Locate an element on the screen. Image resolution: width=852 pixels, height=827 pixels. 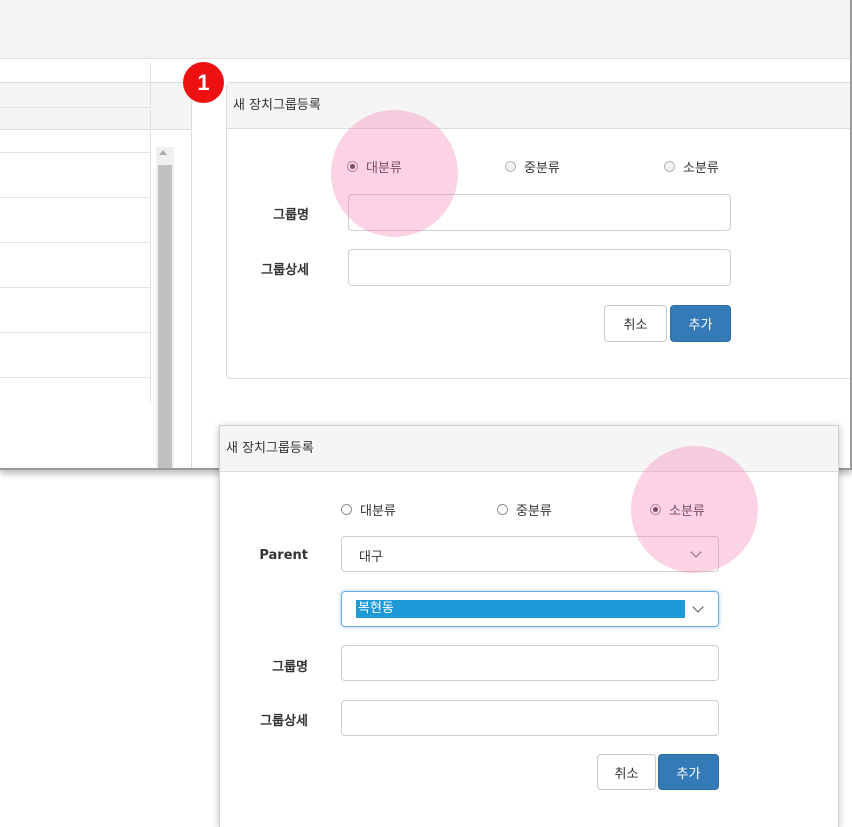
scrollbar-thumb is located at coordinates (165, 316).